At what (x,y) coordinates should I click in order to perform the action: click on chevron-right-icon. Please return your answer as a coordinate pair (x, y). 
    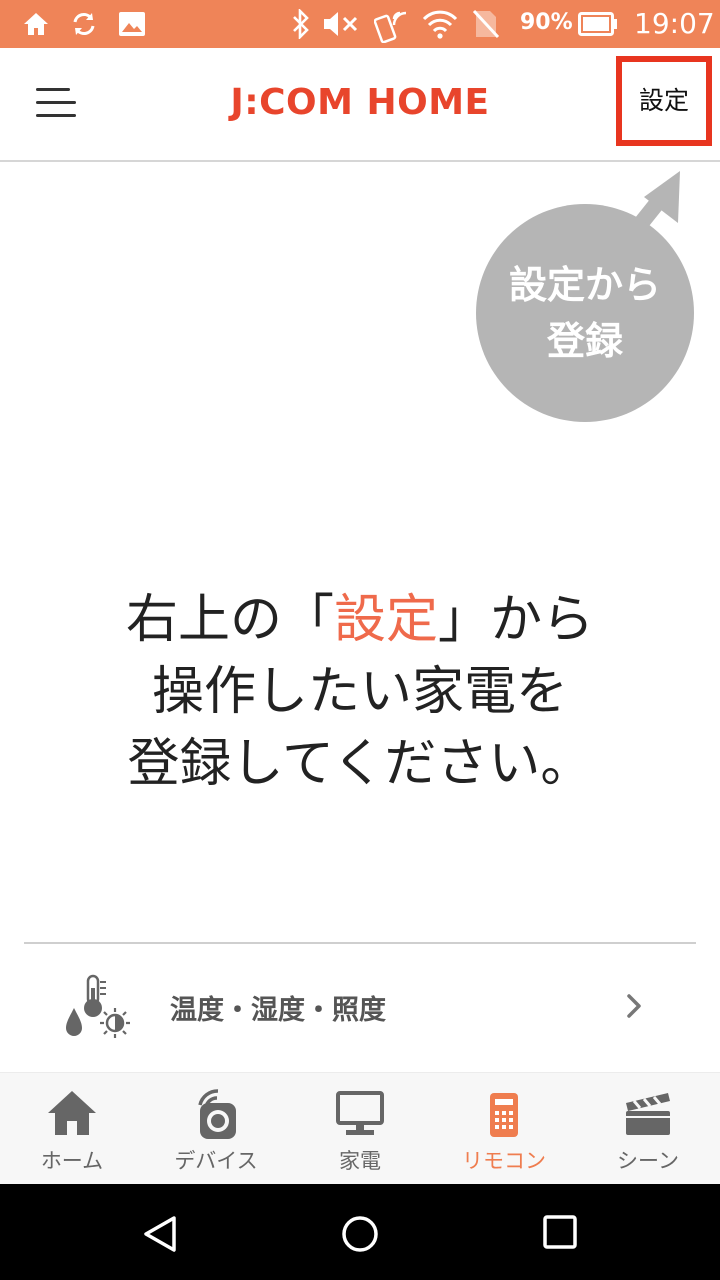
    Looking at the image, I should click on (634, 1006).